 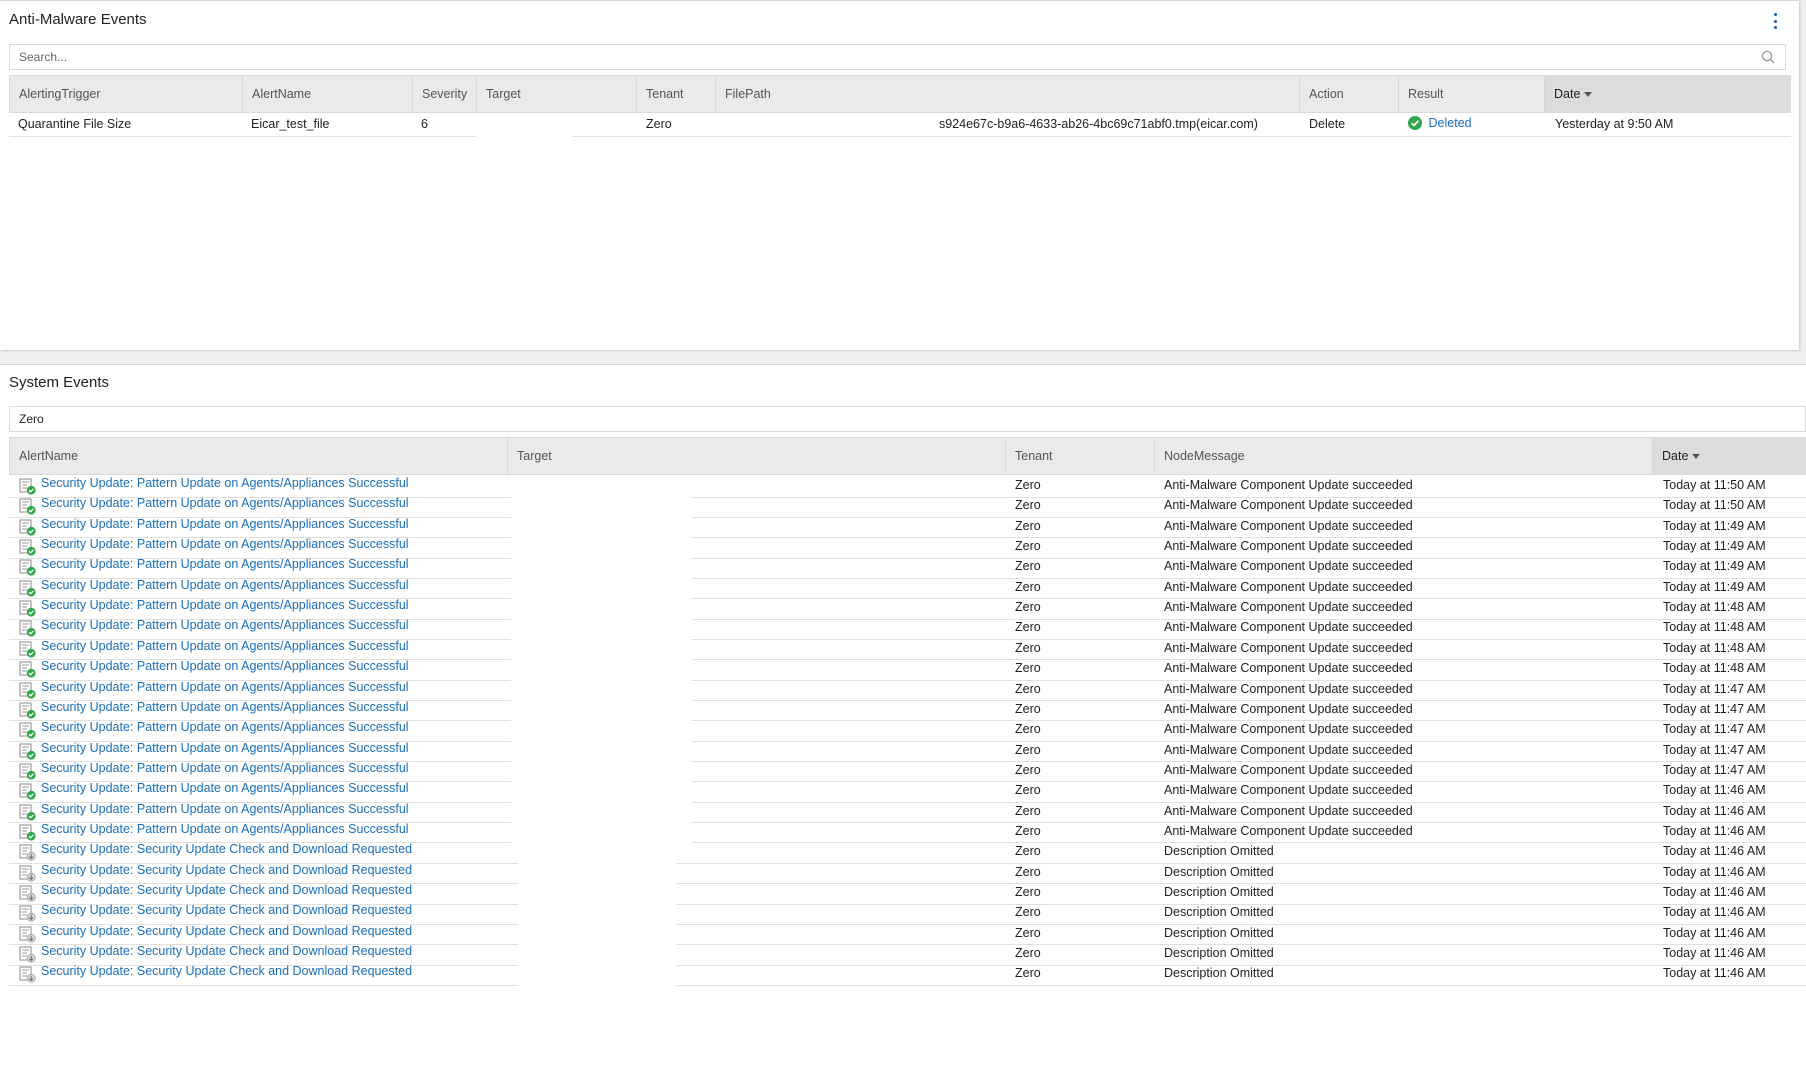 I want to click on system-events-search, so click(x=907, y=419).